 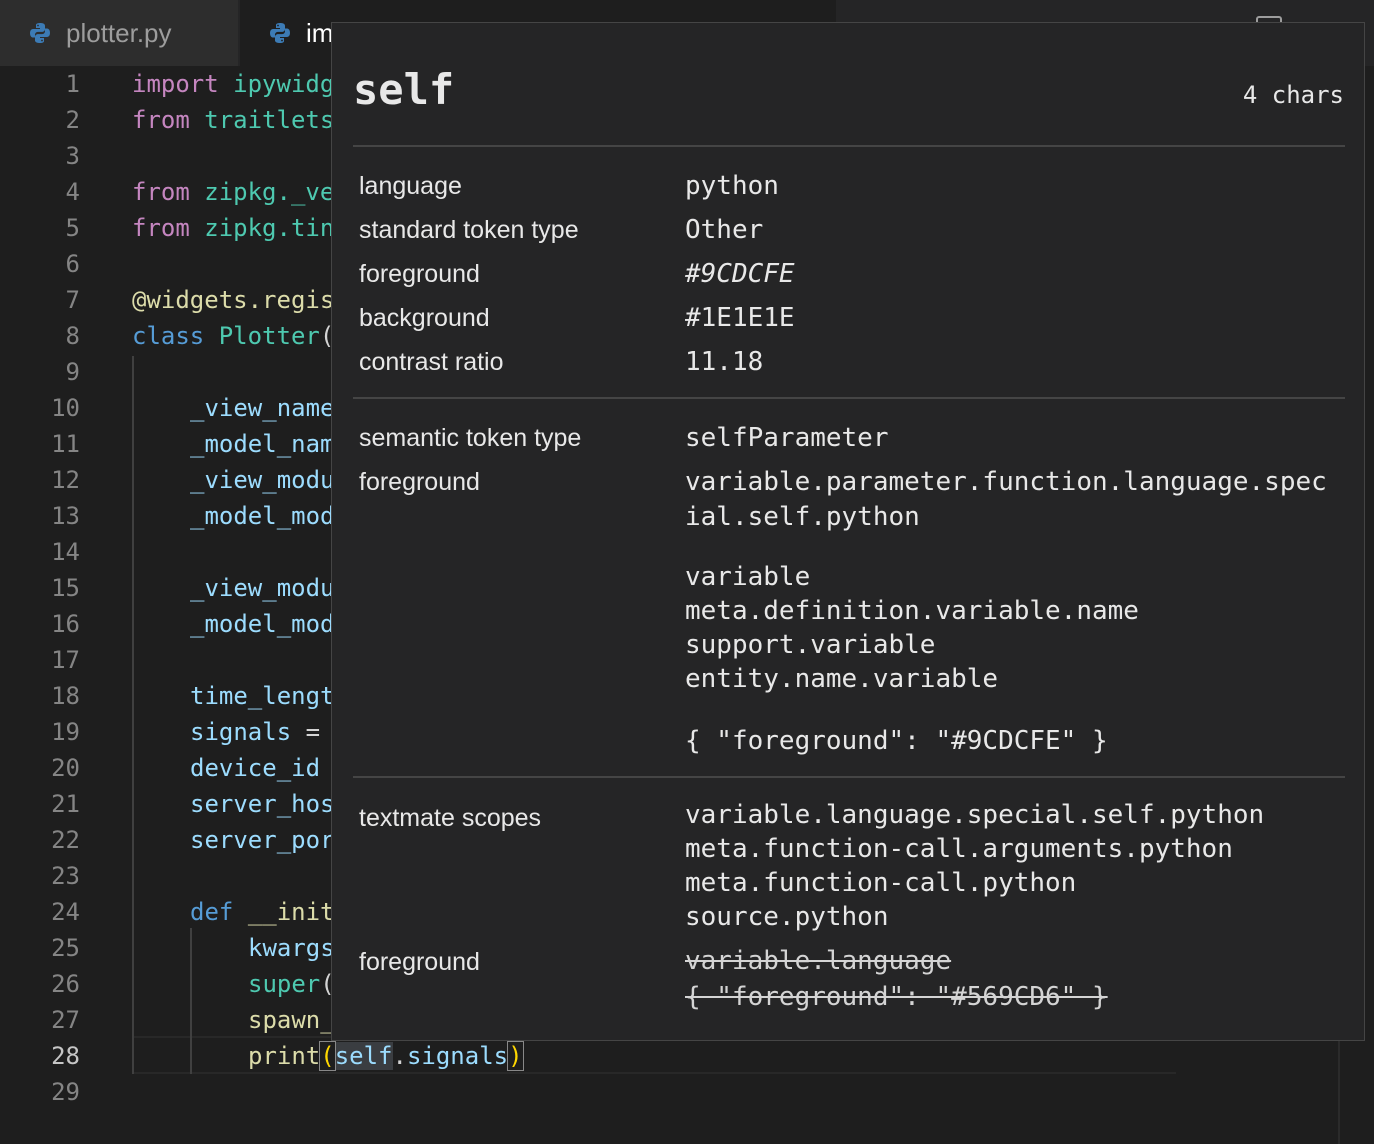 What do you see at coordinates (65, 876) in the screenshot?
I see `line-number: 23` at bounding box center [65, 876].